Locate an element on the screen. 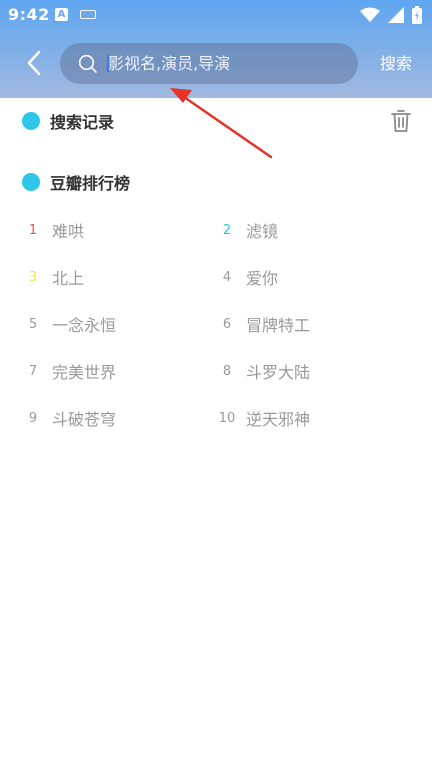  rank-title: 逆天邪神 is located at coordinates (278, 419).